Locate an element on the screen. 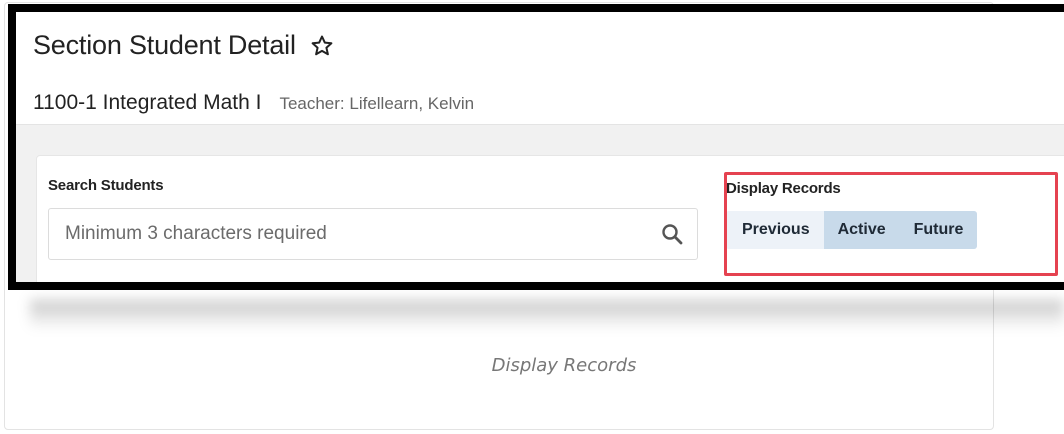 The height and width of the screenshot is (434, 1064). teacher-name: Teacher: Lifellearn, Kelvin is located at coordinates (377, 103).